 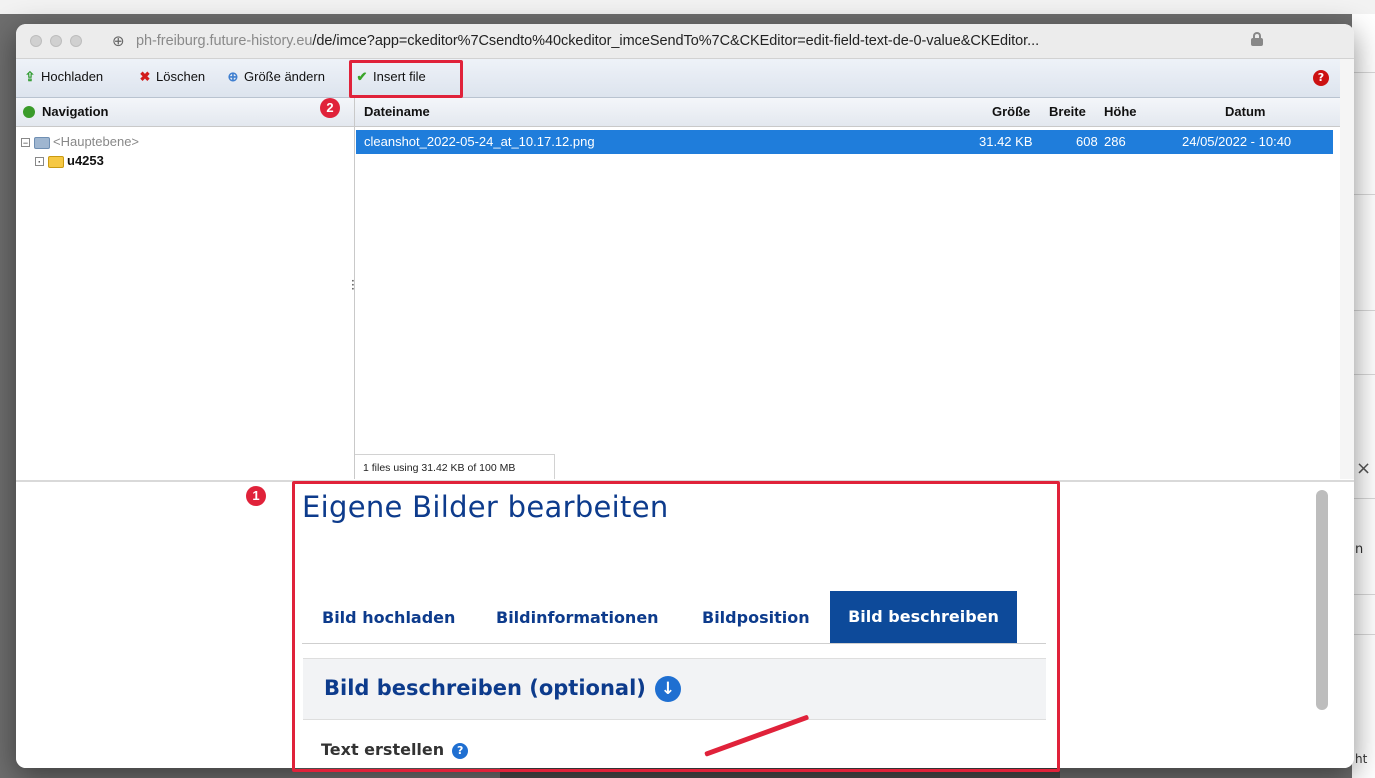 I want to click on step-badge-1: 1, so click(x=256, y=496).